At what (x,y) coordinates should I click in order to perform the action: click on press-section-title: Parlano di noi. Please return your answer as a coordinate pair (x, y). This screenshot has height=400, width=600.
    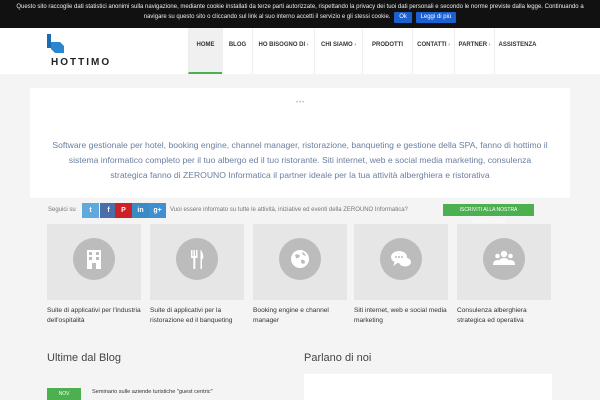
    Looking at the image, I should click on (338, 358).